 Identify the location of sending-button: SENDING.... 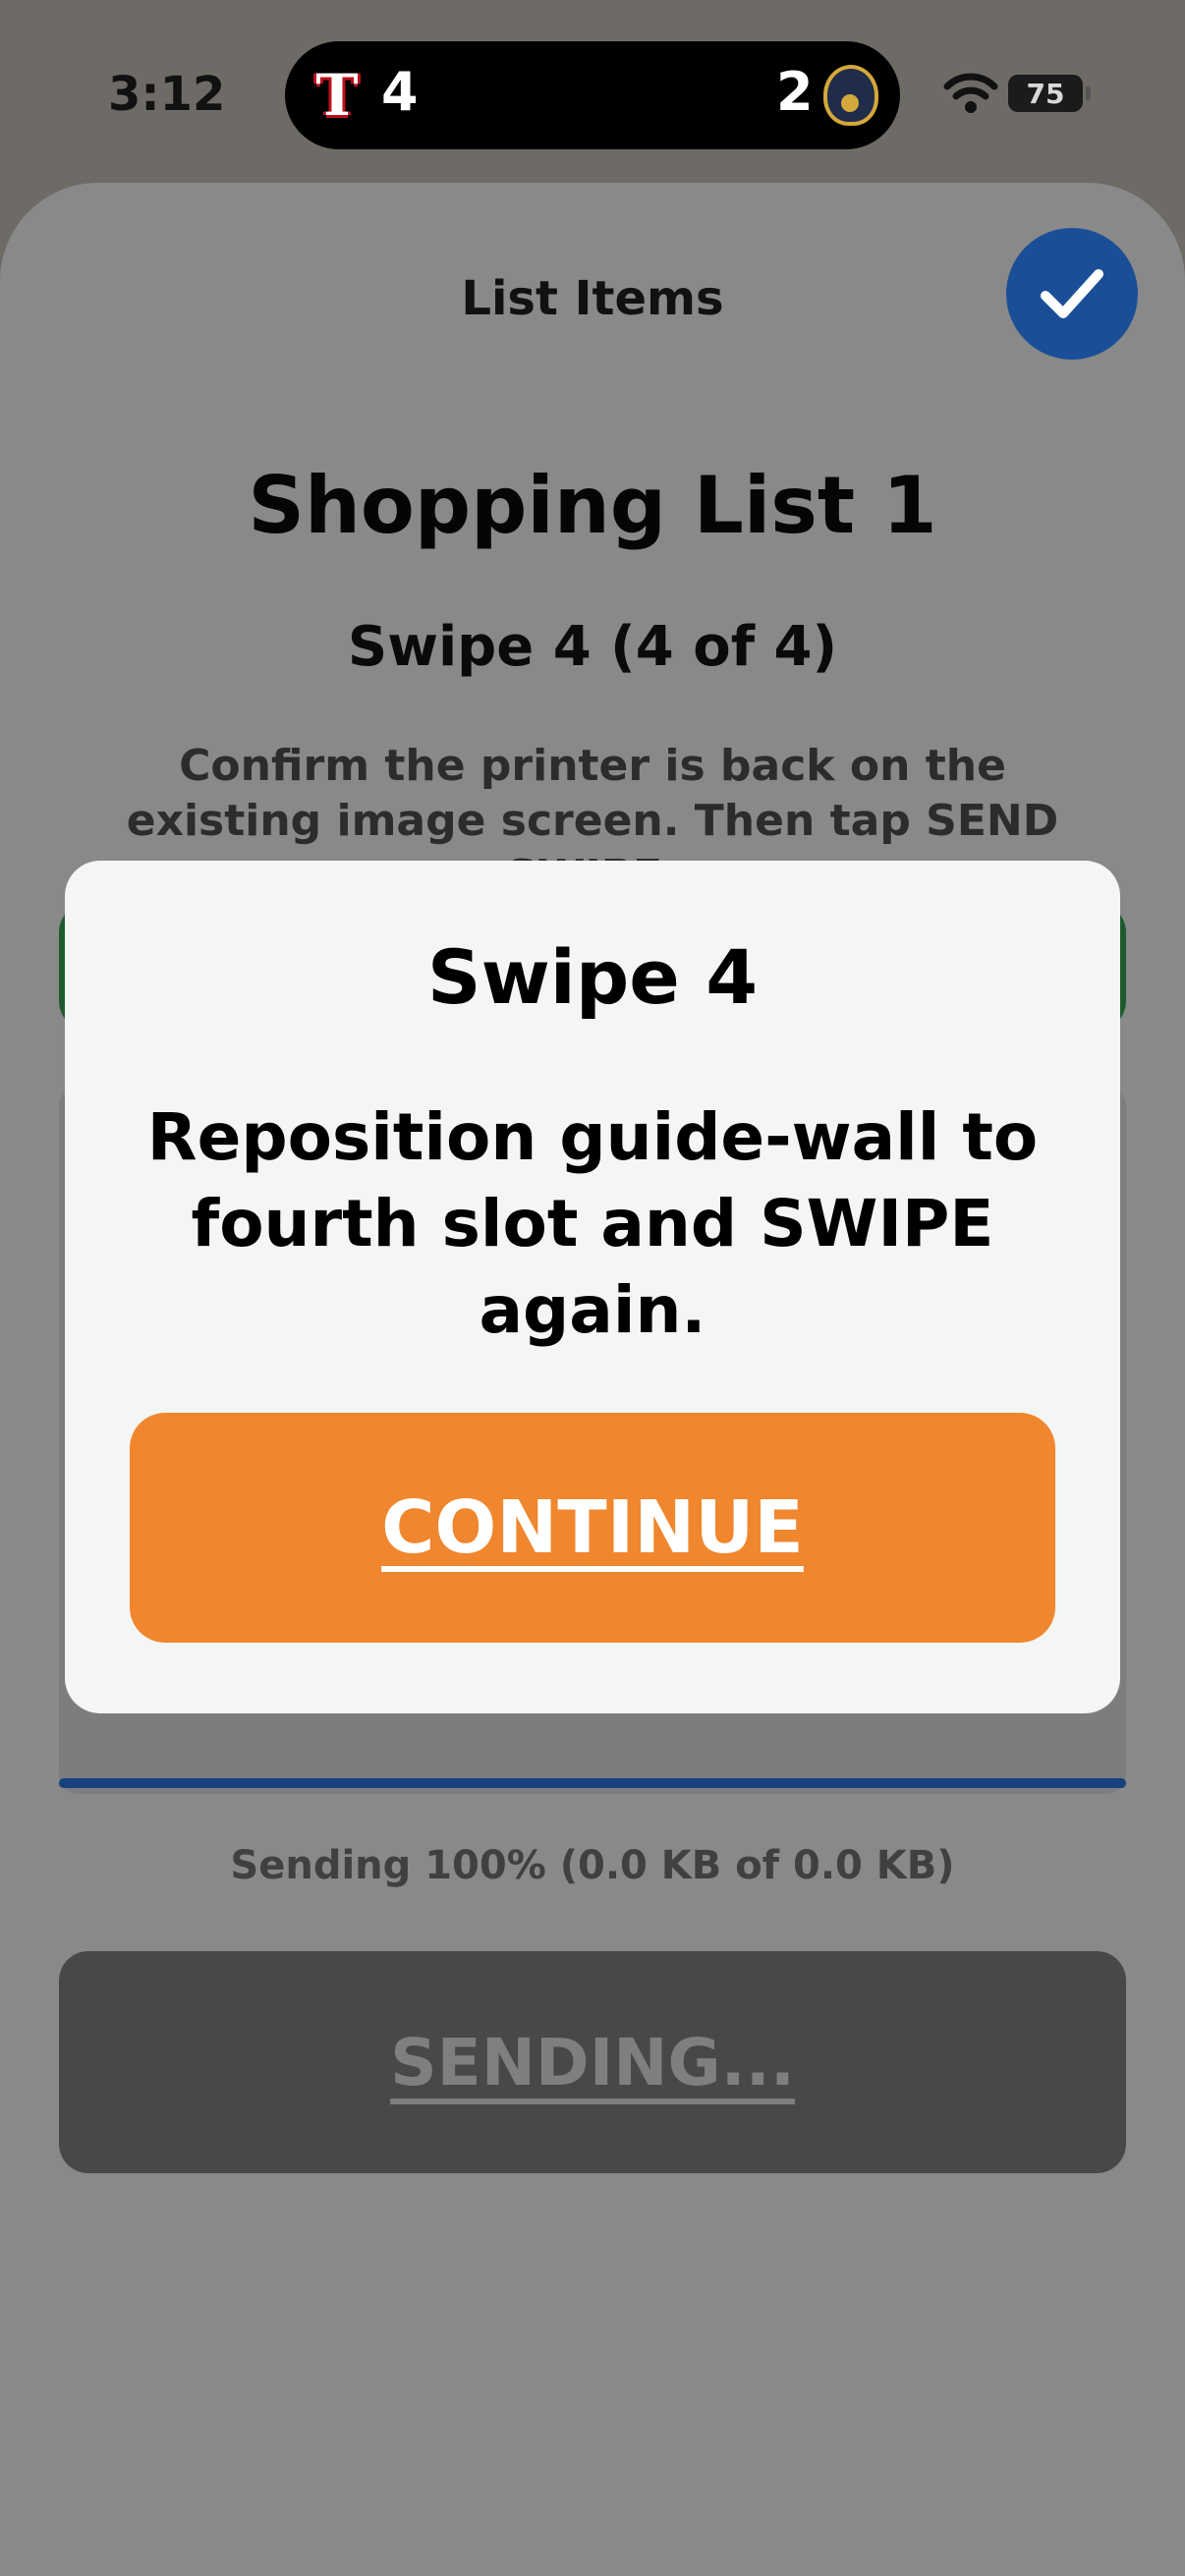
(592, 2062).